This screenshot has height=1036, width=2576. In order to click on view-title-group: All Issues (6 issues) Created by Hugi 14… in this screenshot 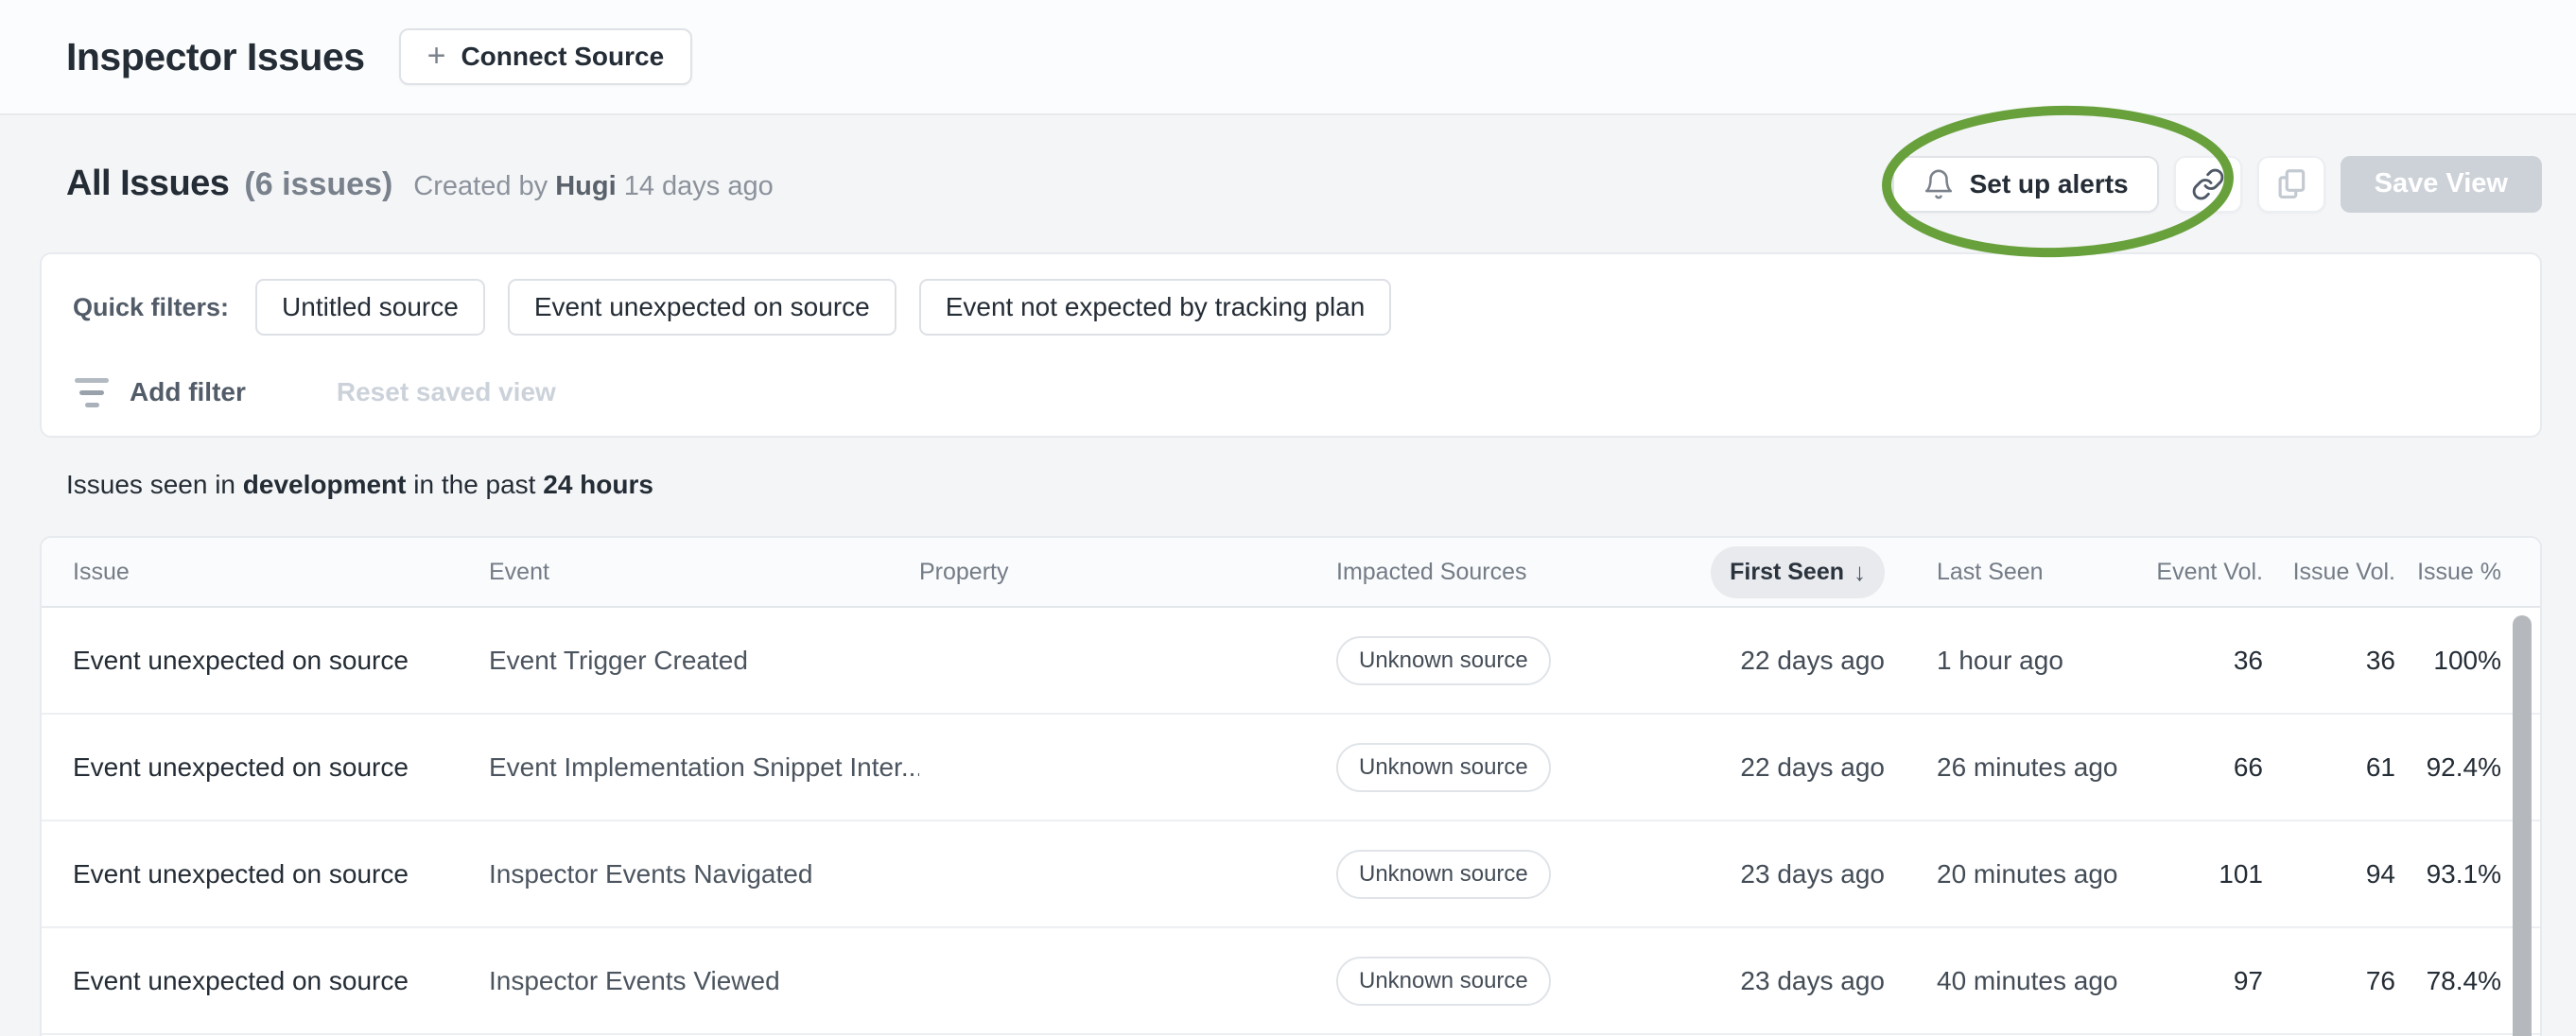, I will do `click(420, 184)`.